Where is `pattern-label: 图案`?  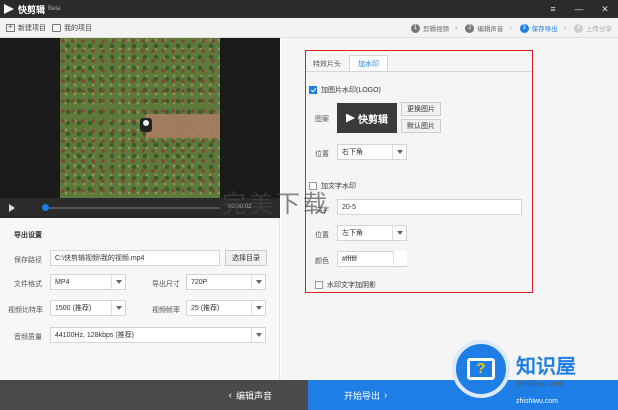
pattern-label: 图案 is located at coordinates (322, 119).